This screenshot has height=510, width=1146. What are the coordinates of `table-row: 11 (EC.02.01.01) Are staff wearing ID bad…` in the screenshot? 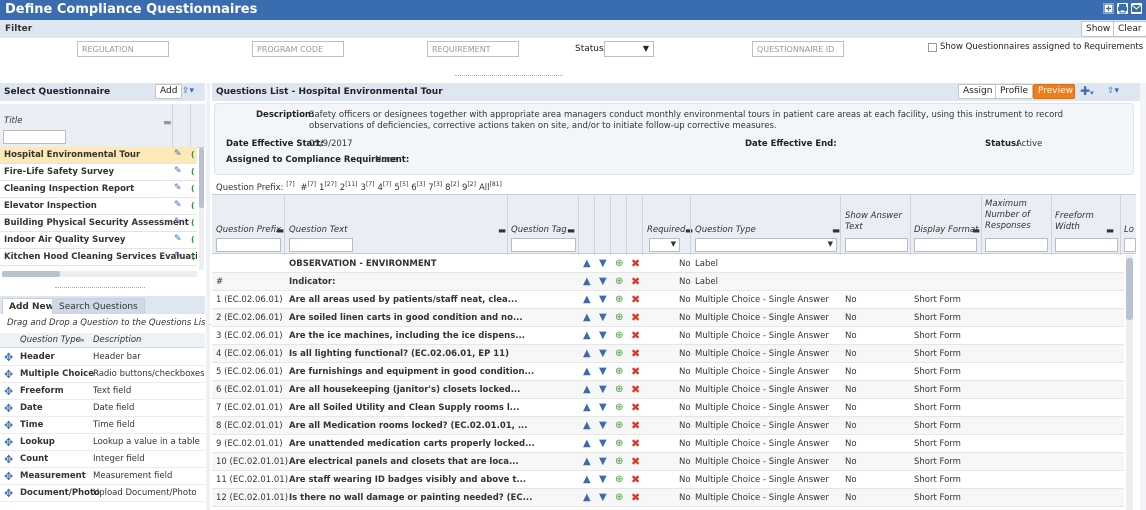 It's located at (668, 480).